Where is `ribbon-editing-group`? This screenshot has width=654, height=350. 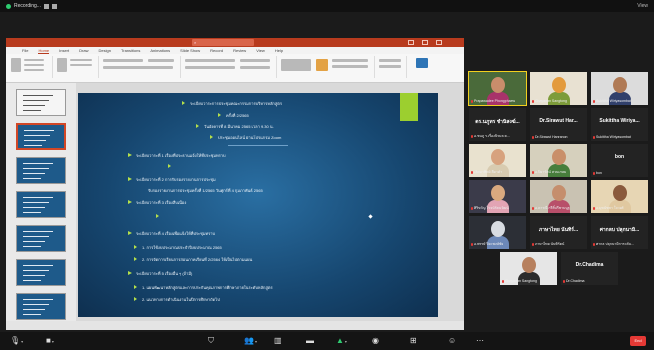 ribbon-editing-group is located at coordinates (391, 67).